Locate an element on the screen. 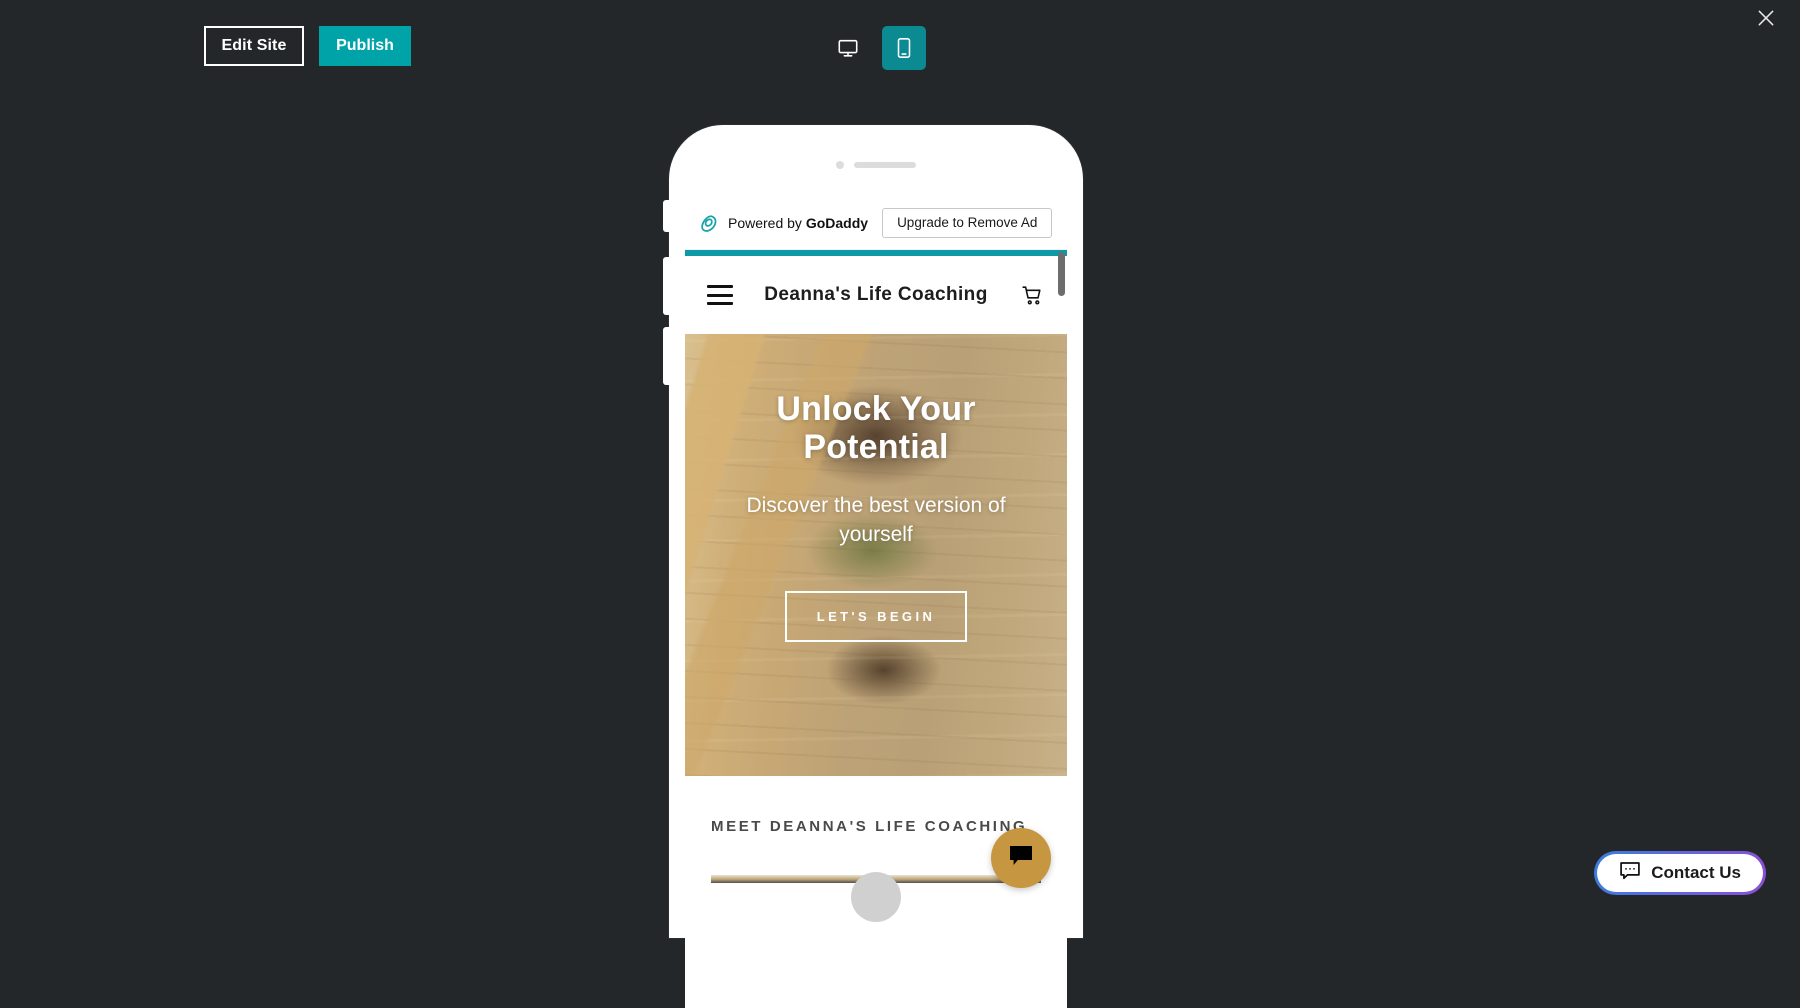  device-preview-toggle is located at coordinates (876, 48).